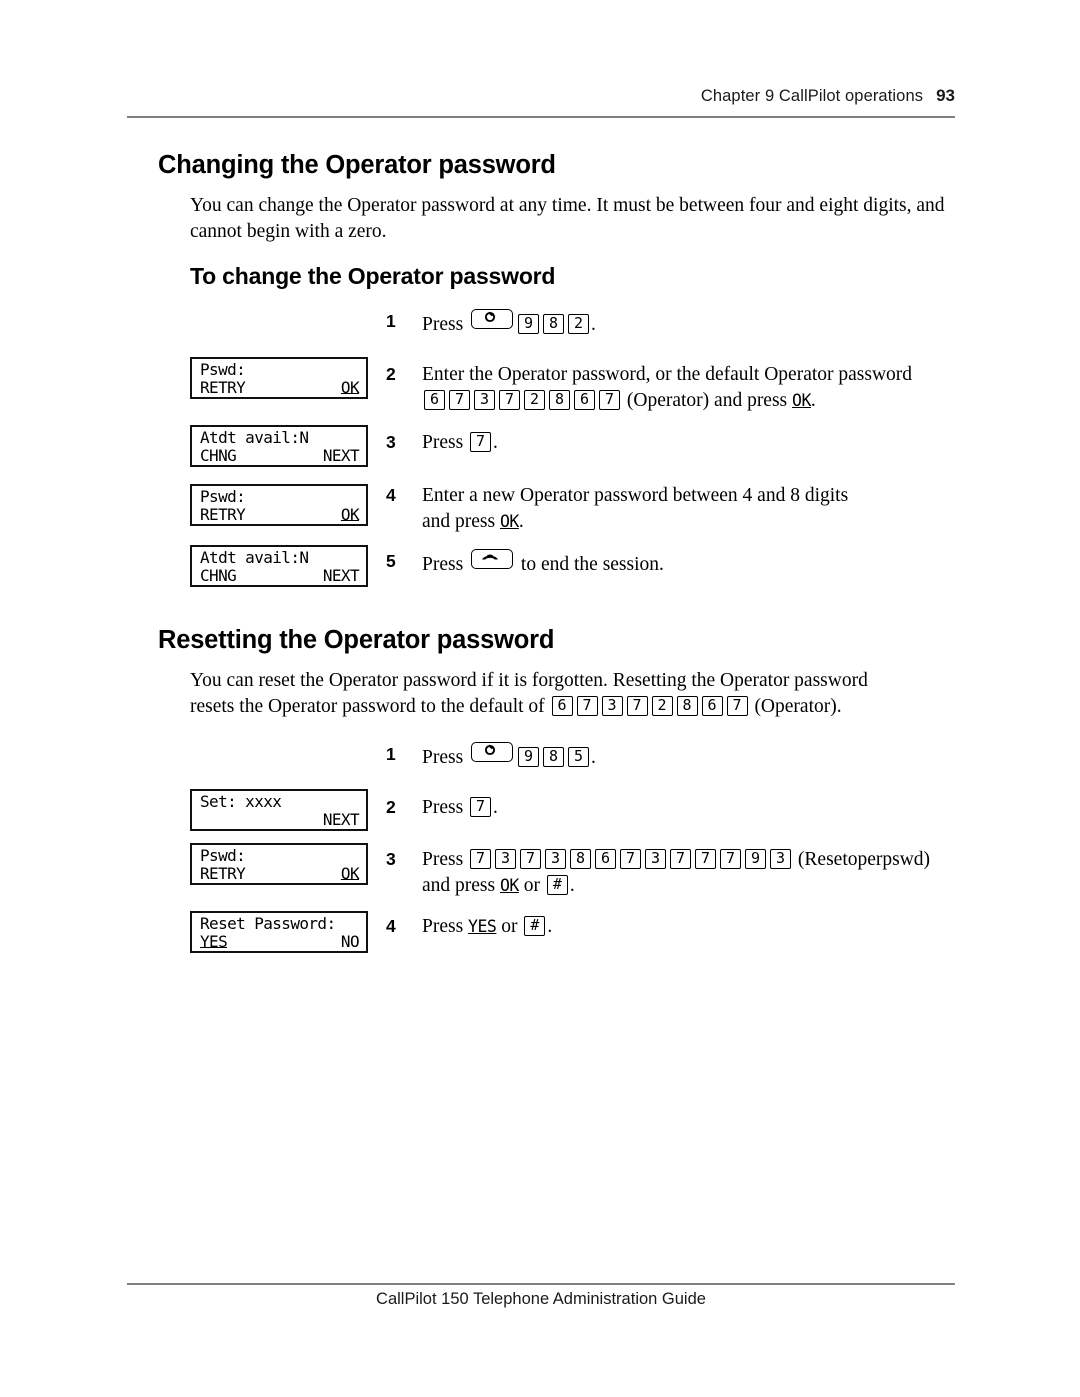 The width and height of the screenshot is (1080, 1397). What do you see at coordinates (541, 1284) in the screenshot?
I see `footer-rule` at bounding box center [541, 1284].